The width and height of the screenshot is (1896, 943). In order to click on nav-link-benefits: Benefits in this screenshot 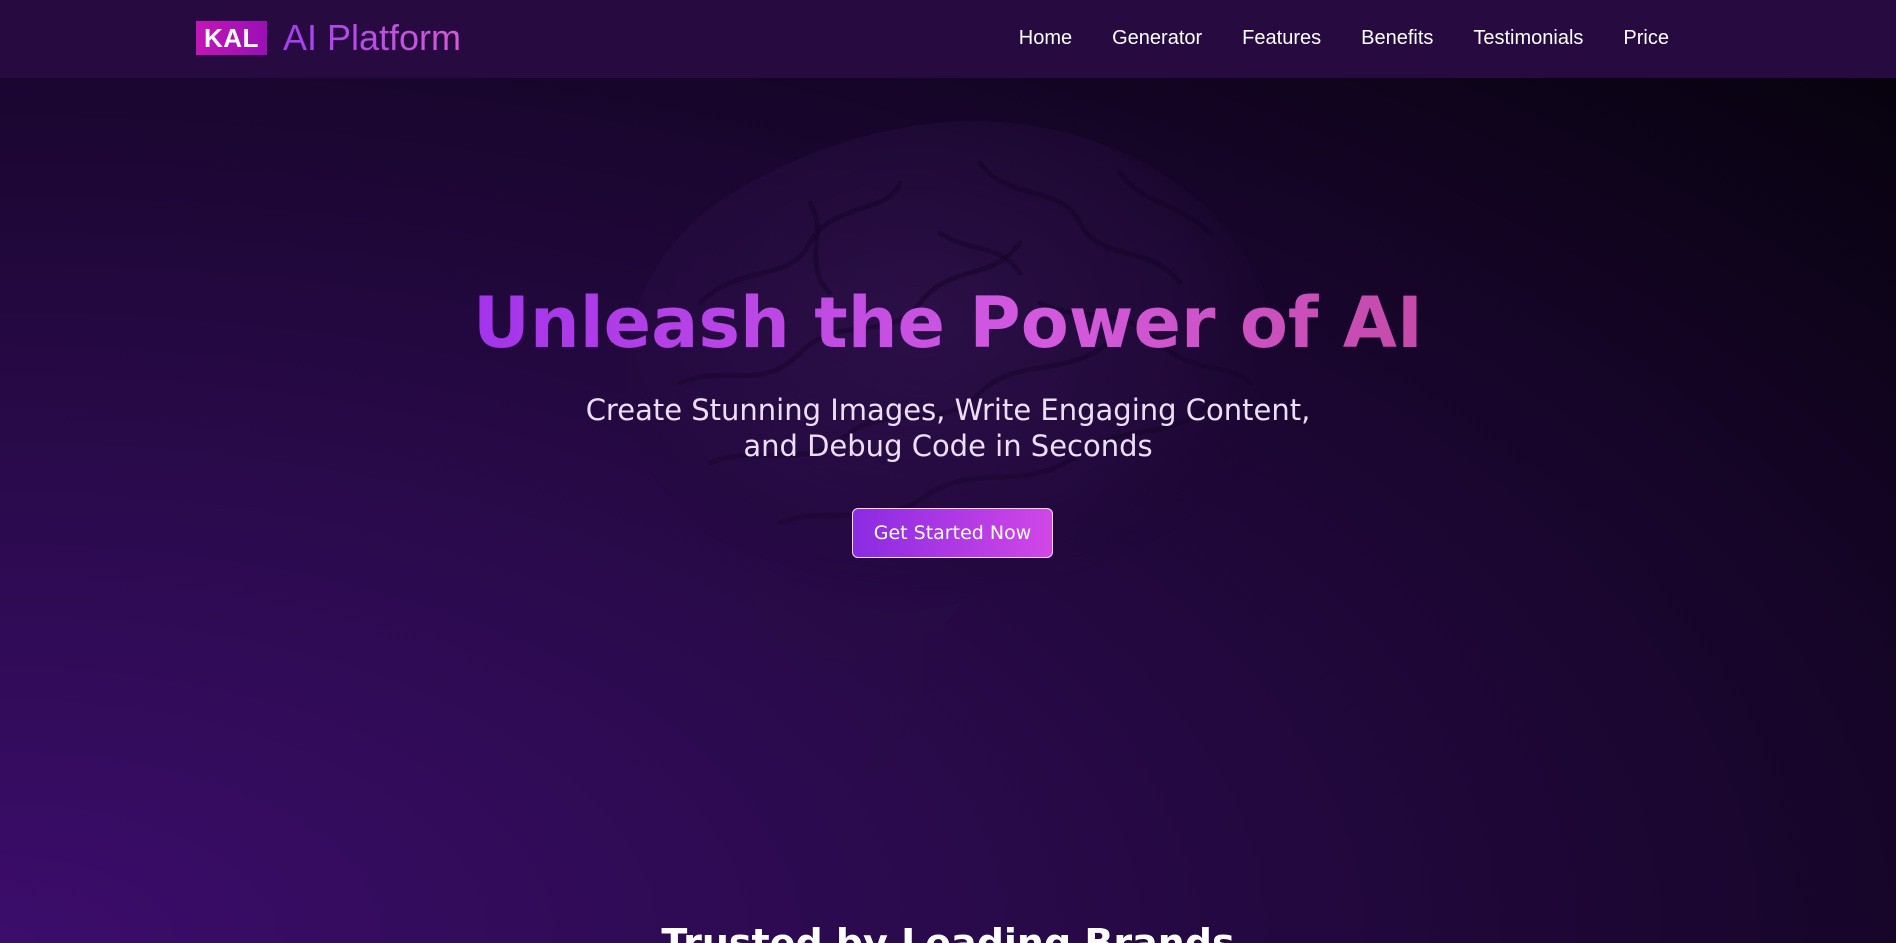, I will do `click(1397, 38)`.